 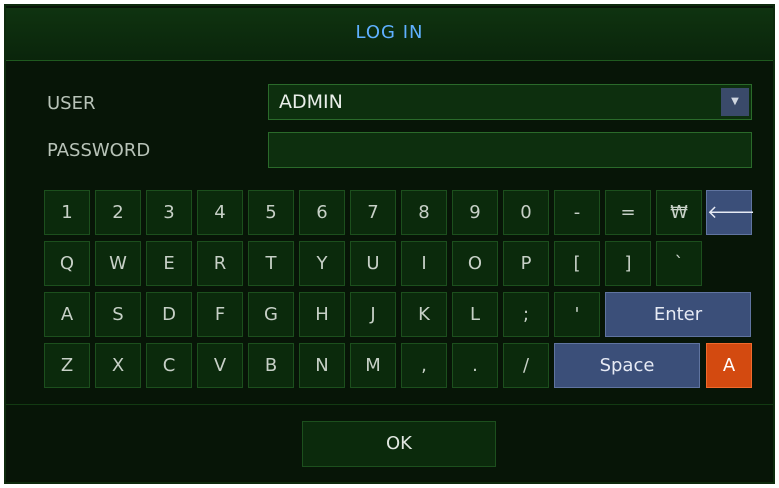 I want to click on key: Q, so click(x=67, y=263).